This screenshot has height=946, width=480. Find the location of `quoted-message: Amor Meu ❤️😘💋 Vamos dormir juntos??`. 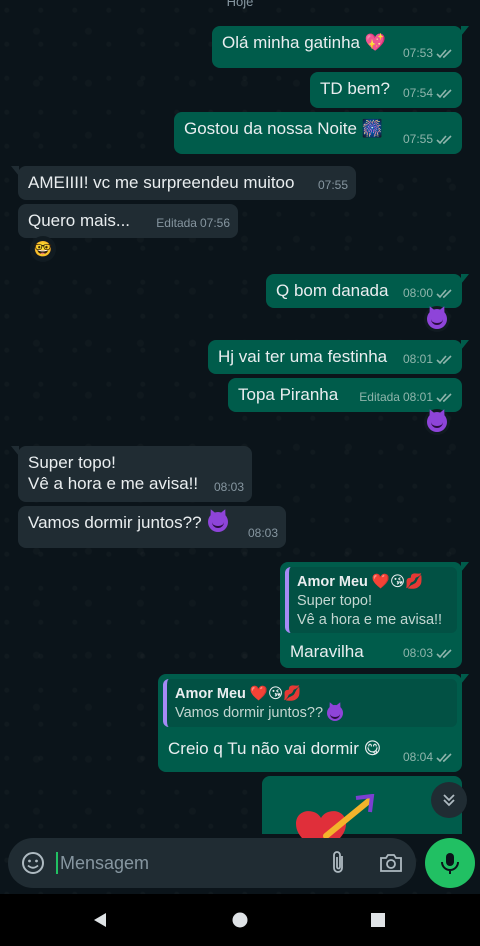

quoted-message: Amor Meu ❤️😘💋 Vamos dormir juntos?? is located at coordinates (310, 703).